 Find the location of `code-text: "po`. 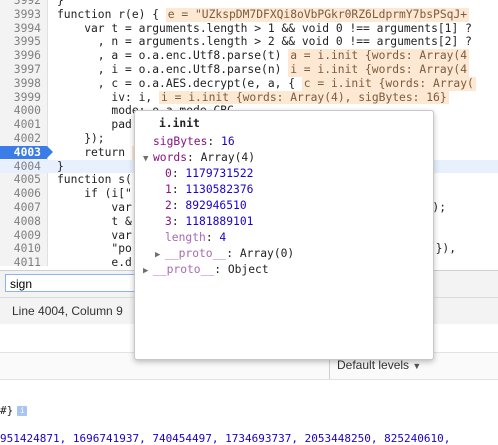

code-text: "po is located at coordinates (94, 249).